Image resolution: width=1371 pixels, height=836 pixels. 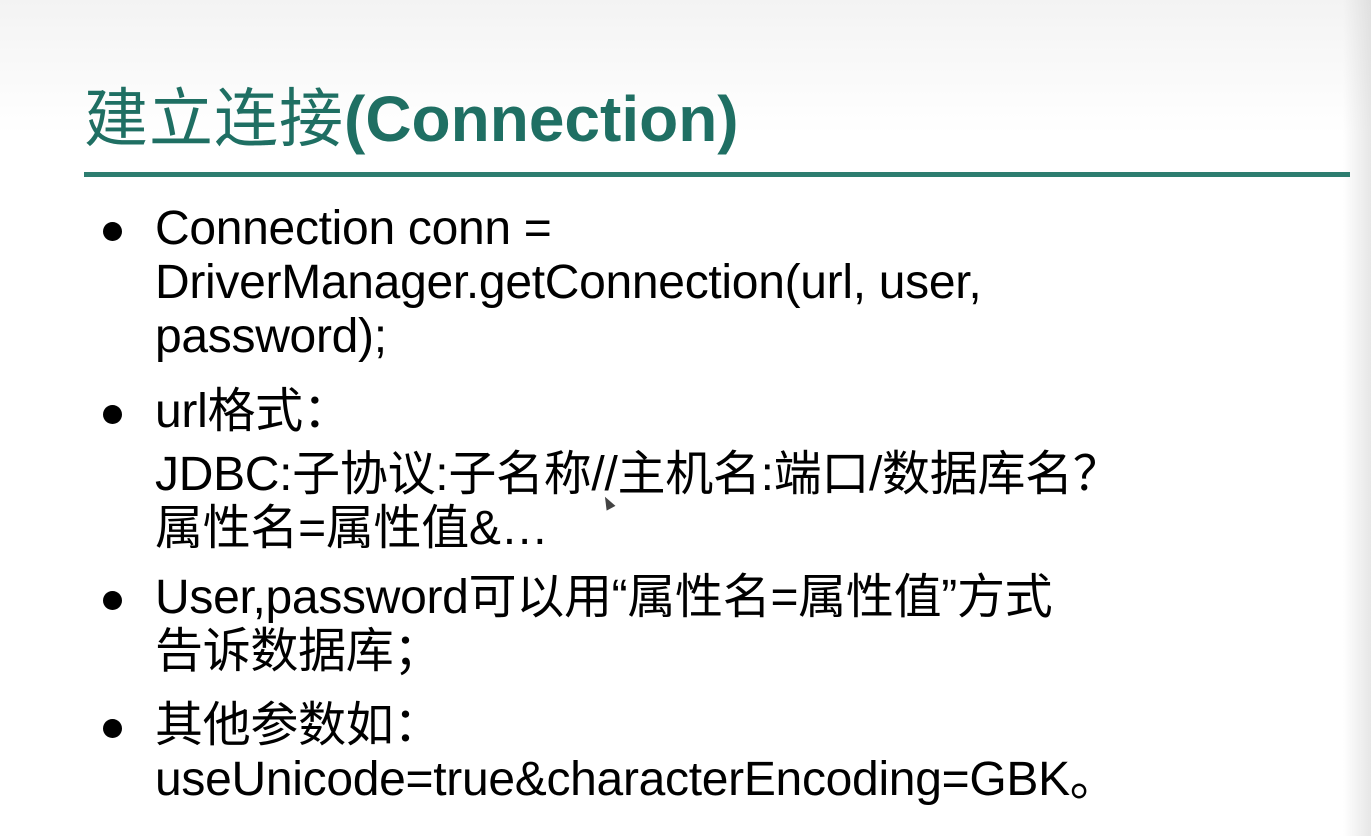 What do you see at coordinates (253, 411) in the screenshot?
I see `bullet-line: url格式：` at bounding box center [253, 411].